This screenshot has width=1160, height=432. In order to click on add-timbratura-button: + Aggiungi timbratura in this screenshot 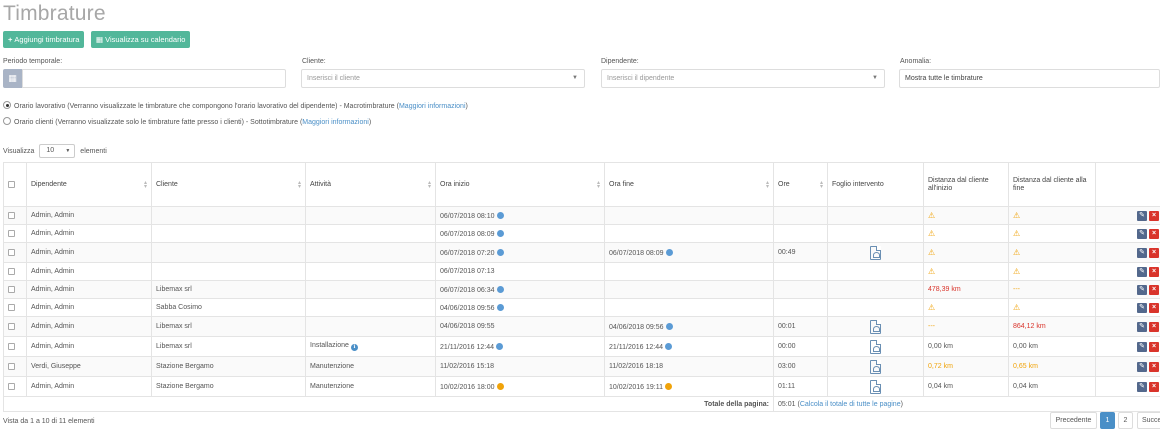, I will do `click(44, 39)`.